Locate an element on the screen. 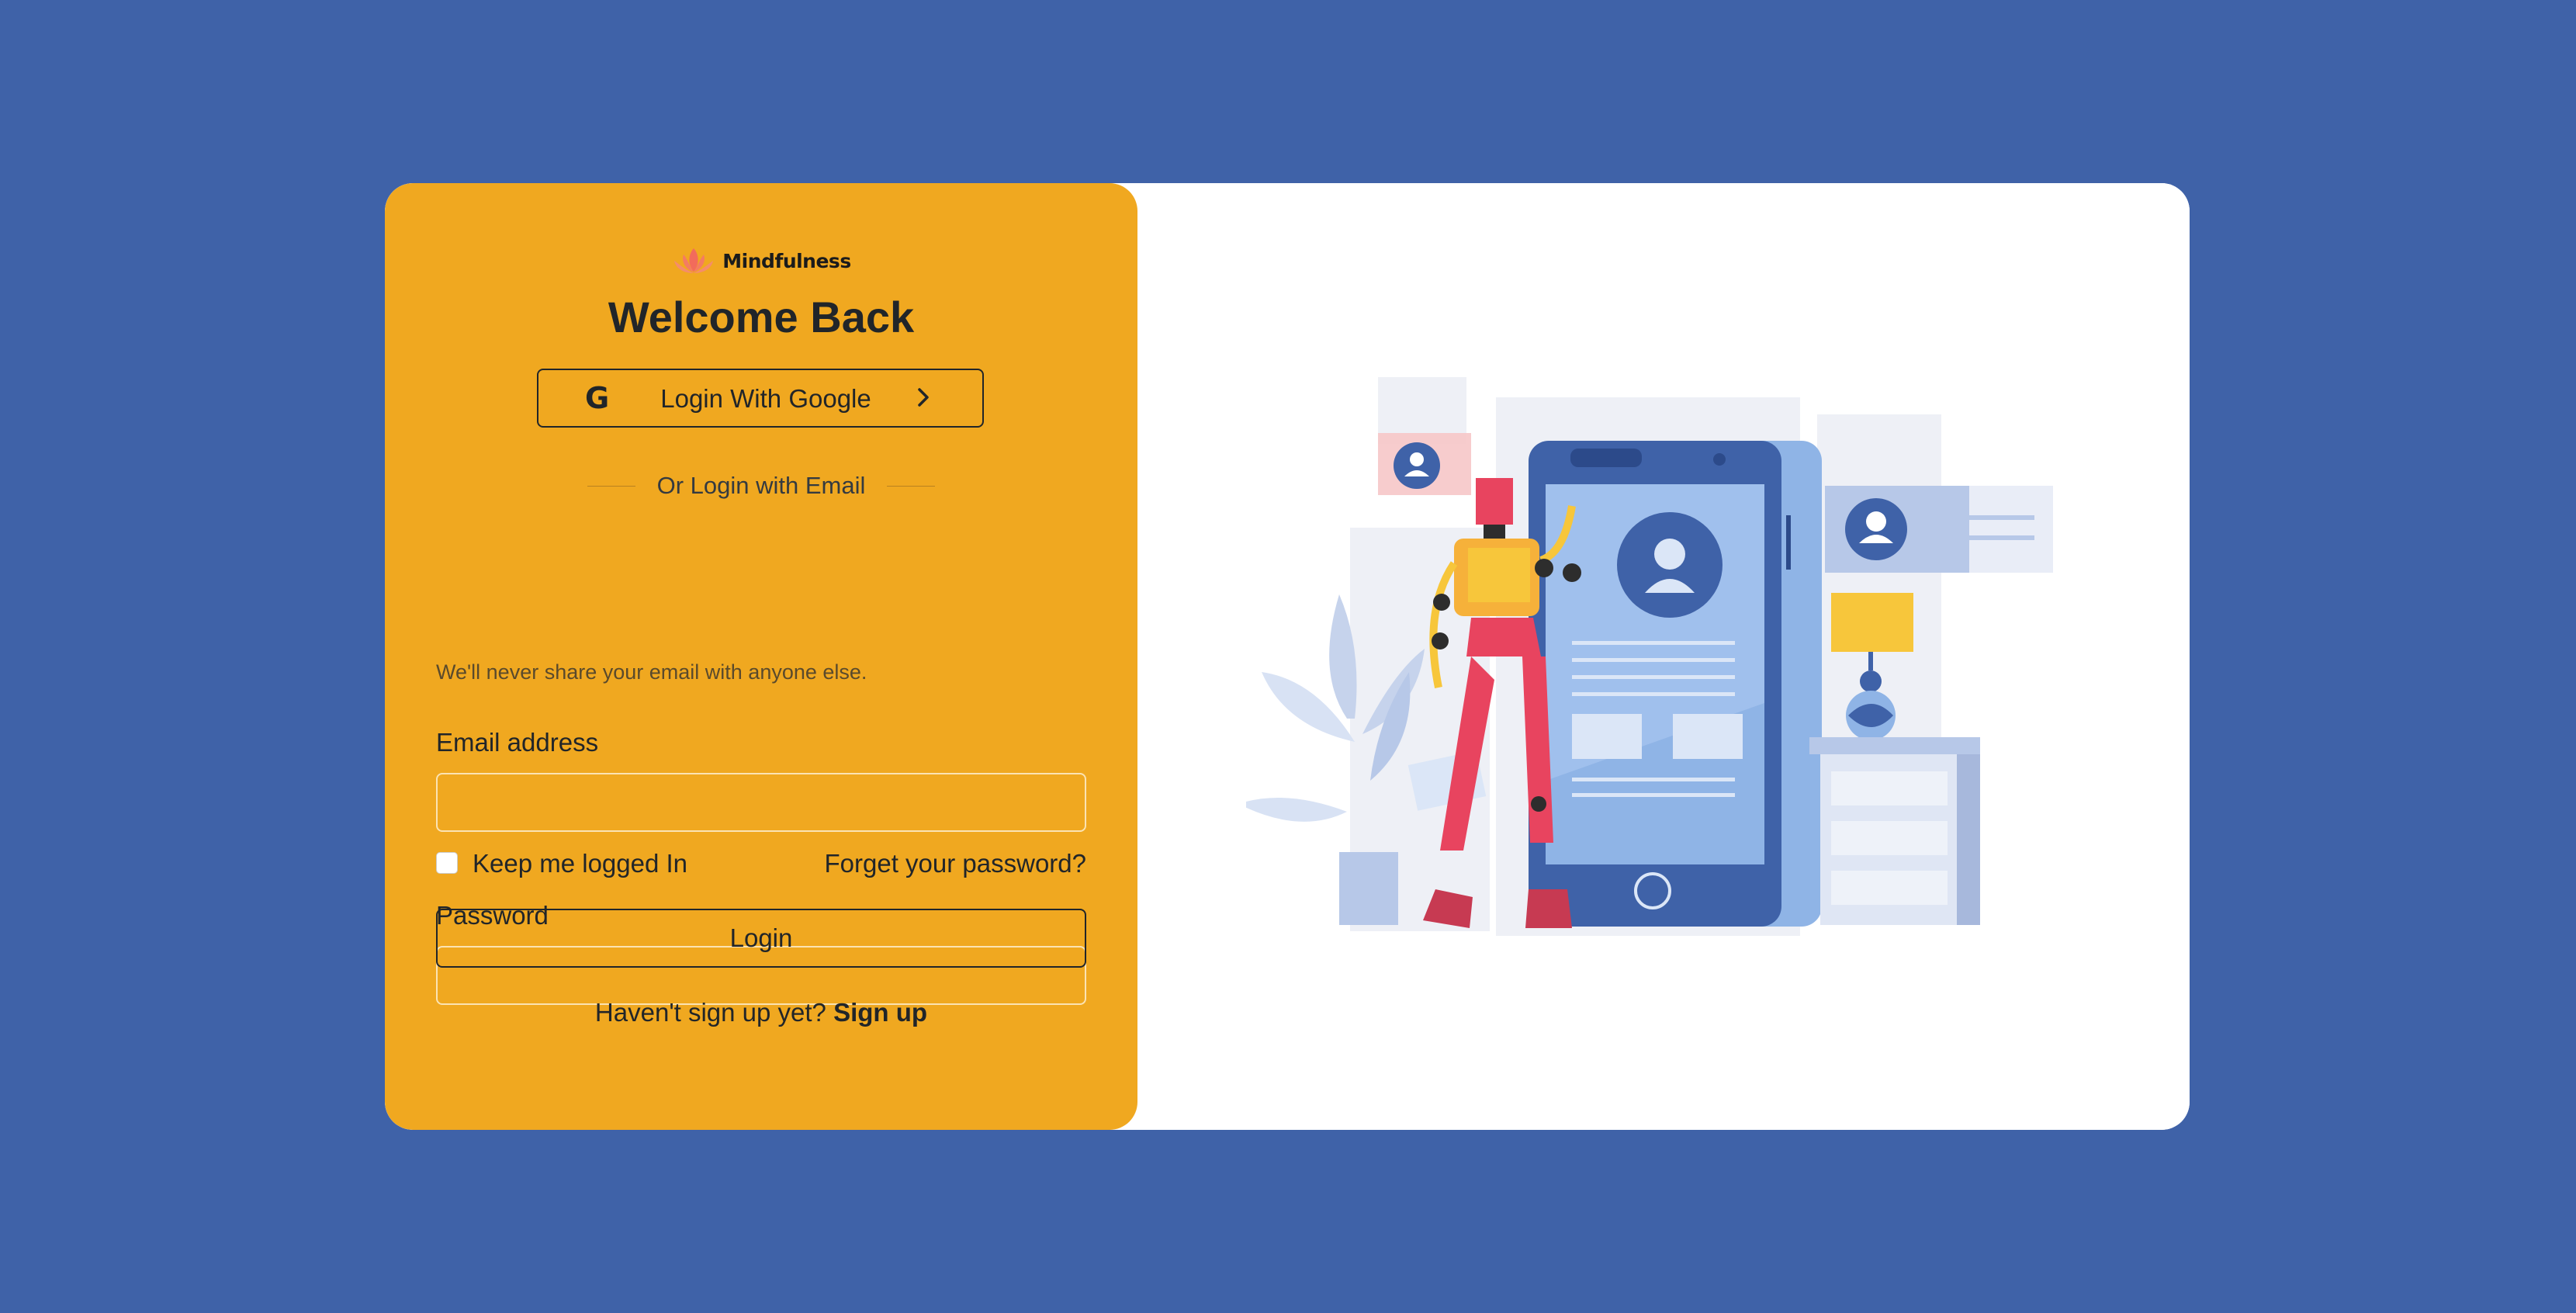  google-login-button: G Login With Google is located at coordinates (760, 398).